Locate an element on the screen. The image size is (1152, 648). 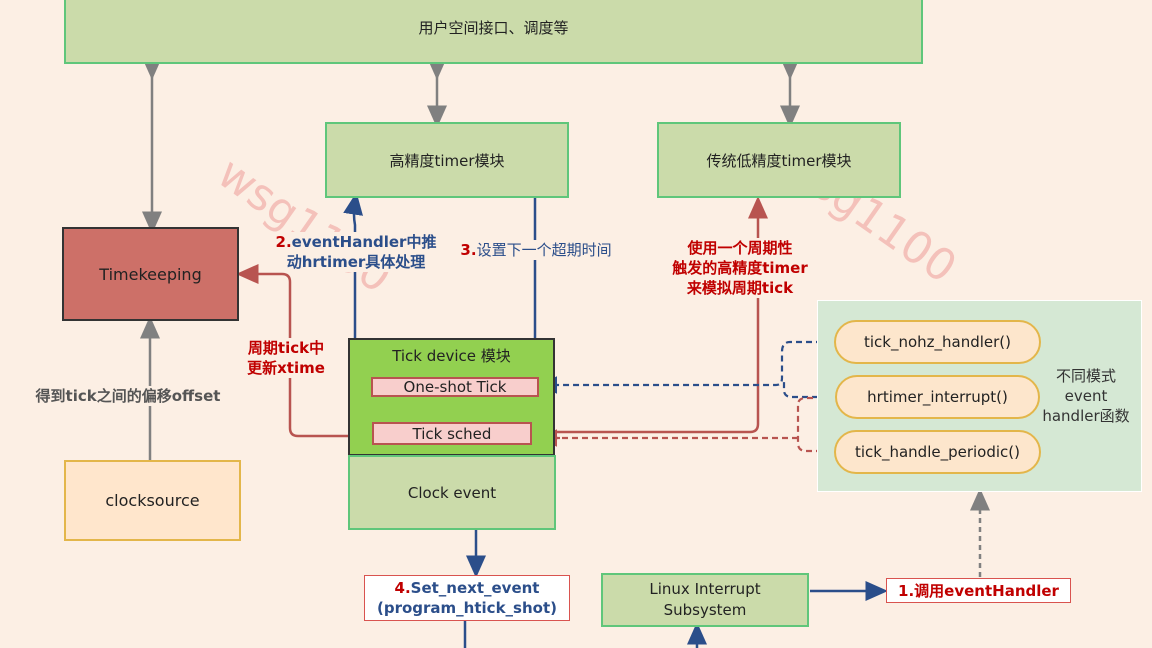
lowres-timer-box: 传统低精度timer模块 is located at coordinates (779, 160).